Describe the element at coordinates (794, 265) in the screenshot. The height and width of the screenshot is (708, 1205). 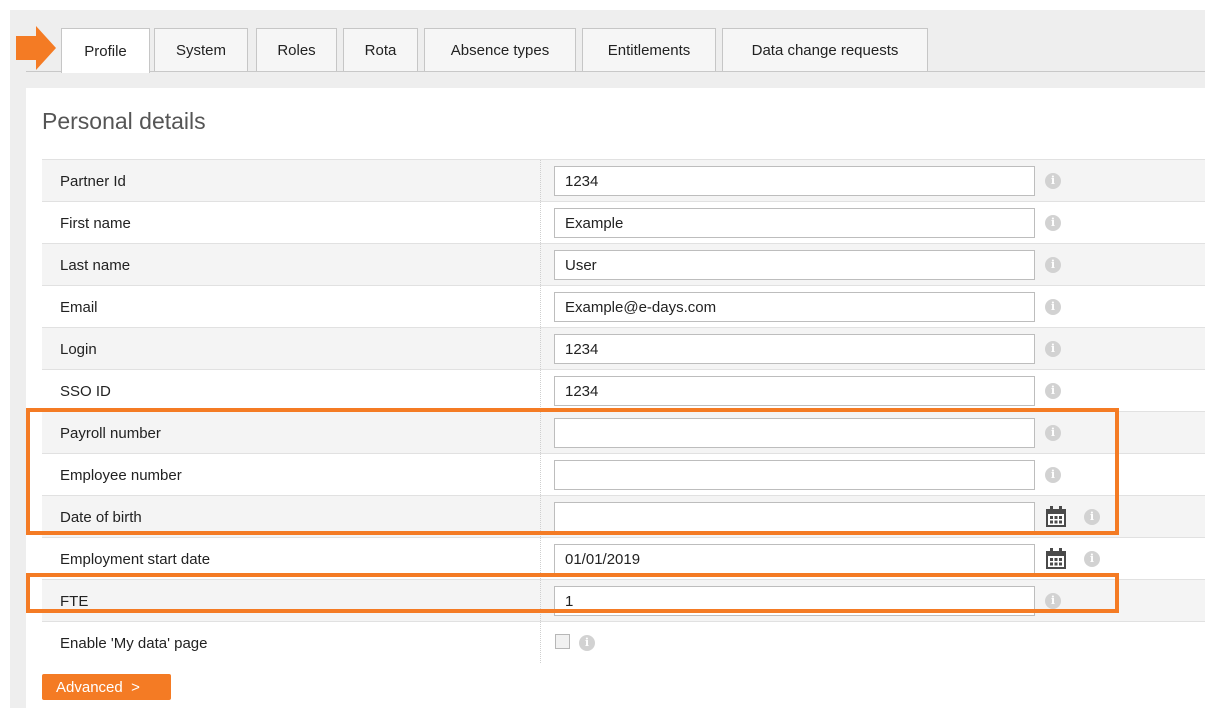
I see `last-name-input` at that location.